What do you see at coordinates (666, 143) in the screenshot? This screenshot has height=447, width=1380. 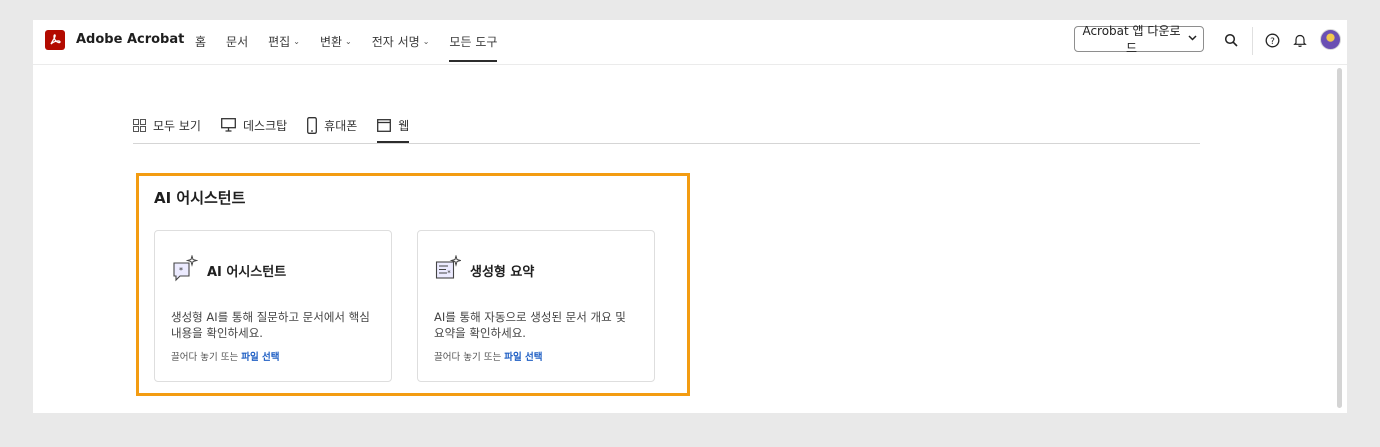 I see `tabs-divider` at bounding box center [666, 143].